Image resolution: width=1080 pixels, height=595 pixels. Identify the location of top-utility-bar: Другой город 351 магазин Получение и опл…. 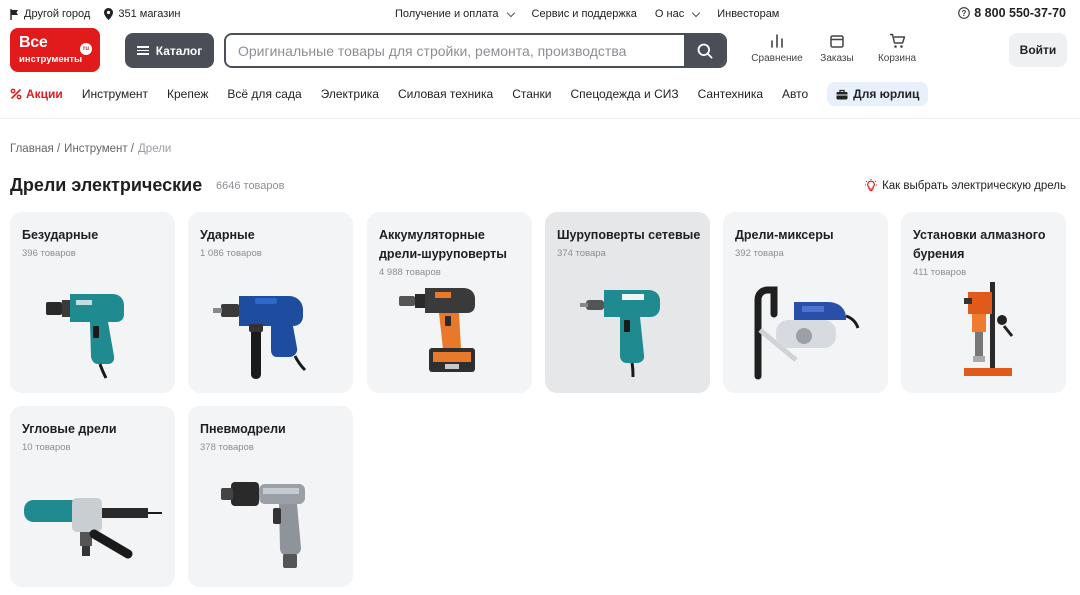
(540, 14).